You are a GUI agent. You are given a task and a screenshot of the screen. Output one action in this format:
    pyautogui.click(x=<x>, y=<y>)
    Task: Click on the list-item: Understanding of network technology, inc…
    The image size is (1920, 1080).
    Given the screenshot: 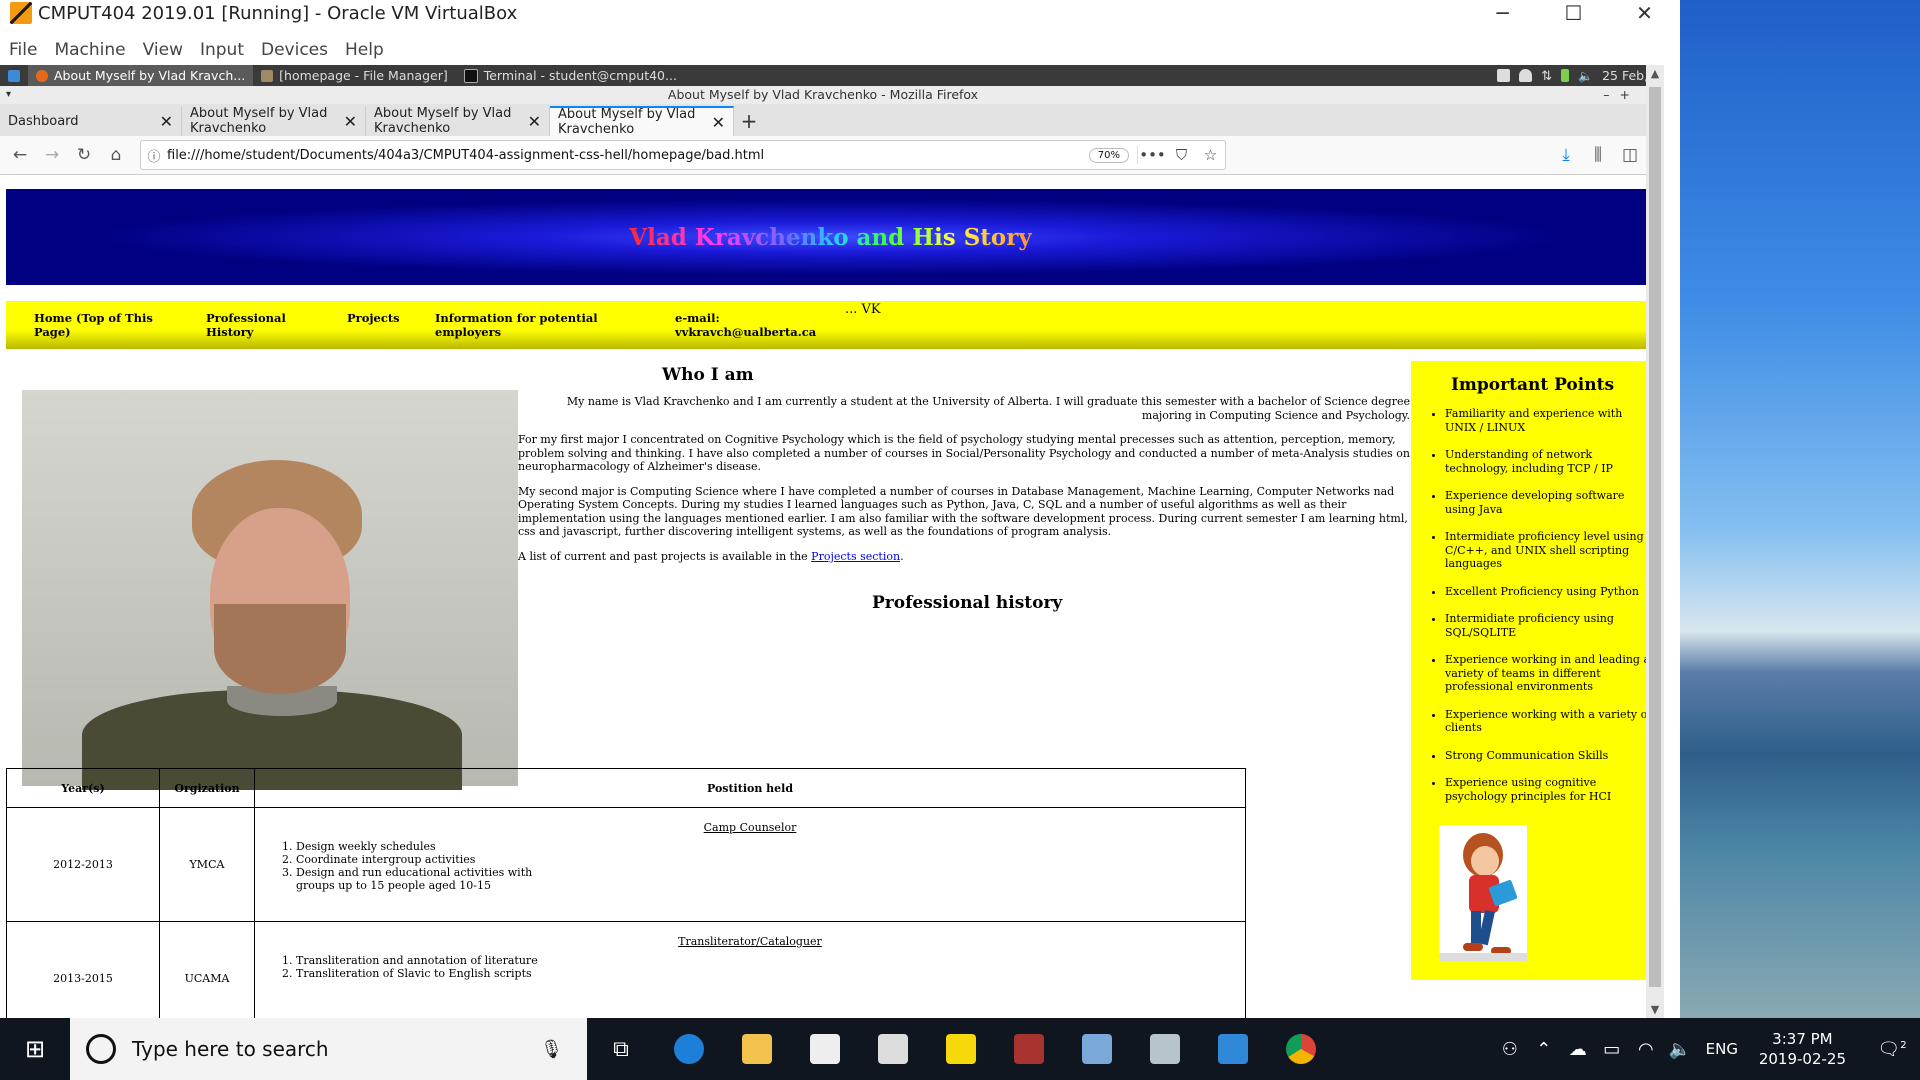 What is the action you would take?
    pyautogui.click(x=1545, y=461)
    